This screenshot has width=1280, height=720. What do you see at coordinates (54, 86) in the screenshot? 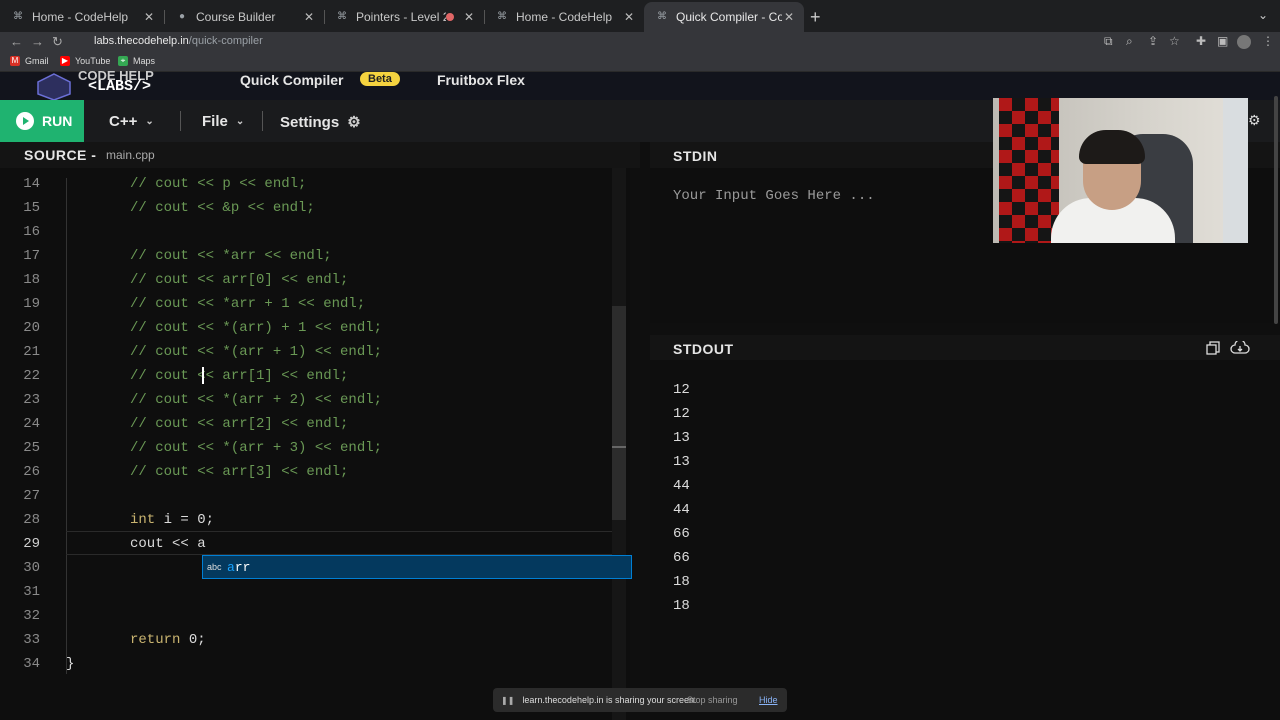
I see `logo-emblem-icon` at bounding box center [54, 86].